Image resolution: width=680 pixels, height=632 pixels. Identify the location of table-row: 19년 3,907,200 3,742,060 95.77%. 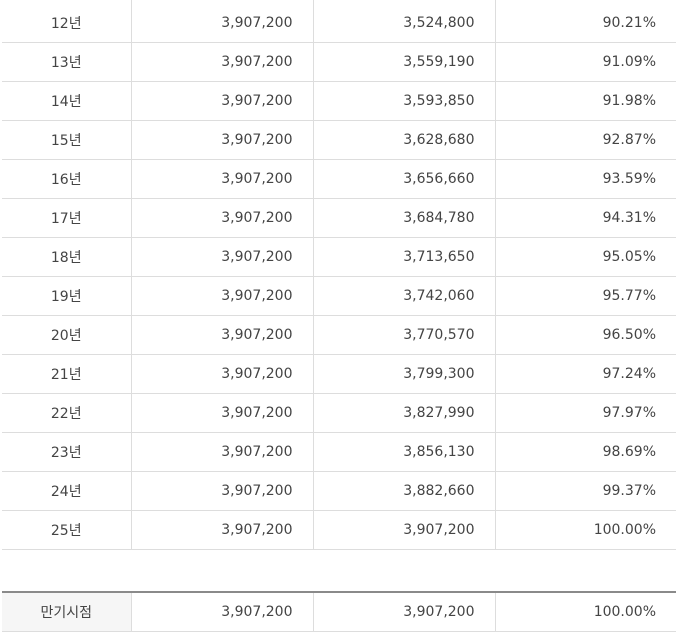
(339, 296).